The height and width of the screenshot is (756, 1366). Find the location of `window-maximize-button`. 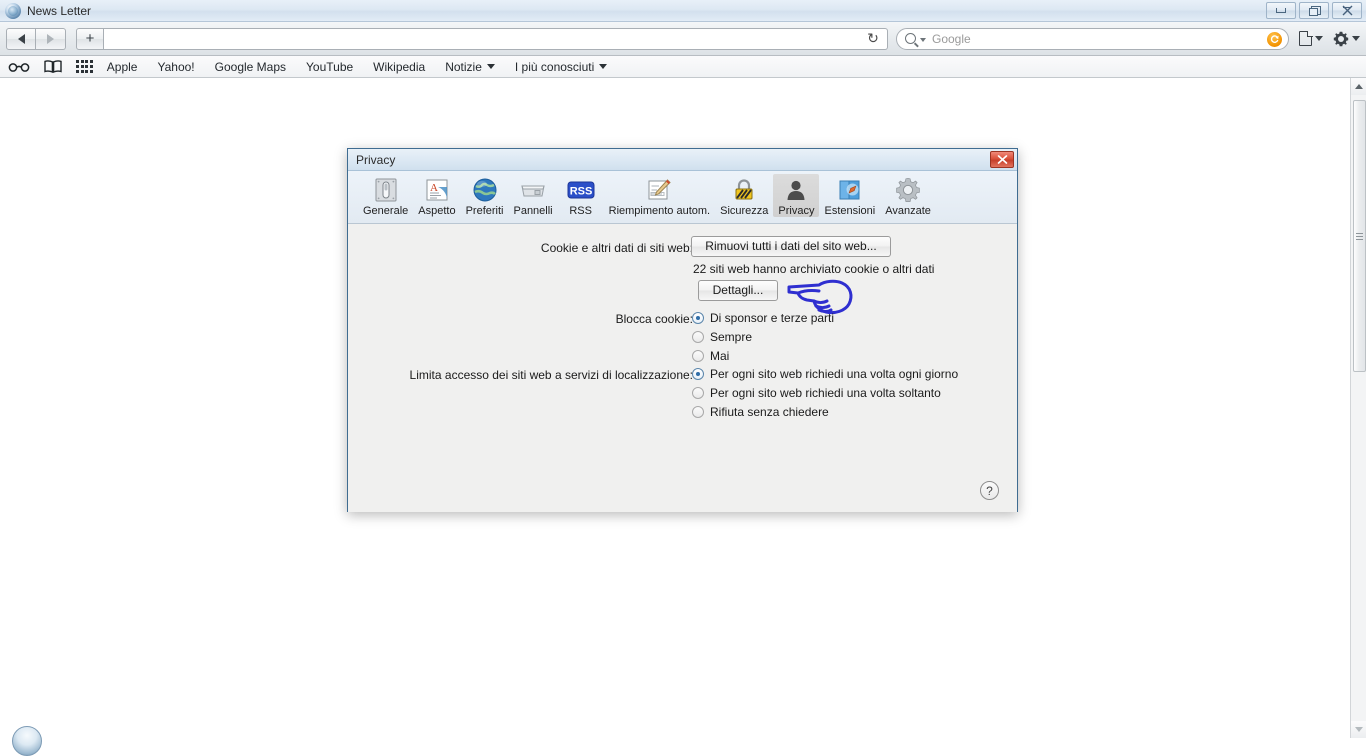

window-maximize-button is located at coordinates (1314, 10).